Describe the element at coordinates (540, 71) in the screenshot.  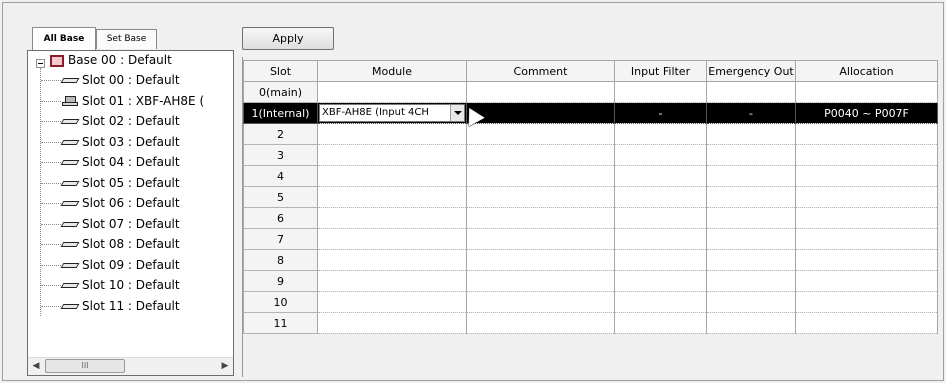
I see `col-header-comment: Comment` at that location.